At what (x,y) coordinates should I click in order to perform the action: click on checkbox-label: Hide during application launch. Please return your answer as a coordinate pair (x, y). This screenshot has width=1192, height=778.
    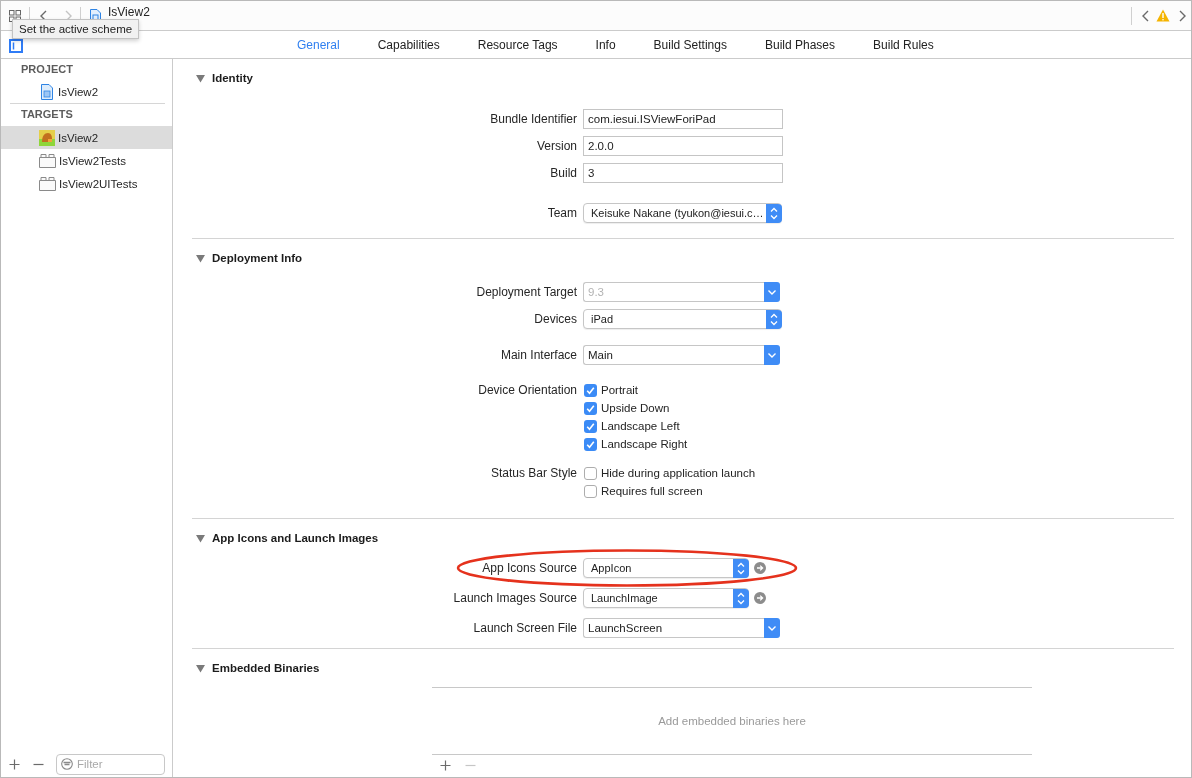
    Looking at the image, I should click on (678, 473).